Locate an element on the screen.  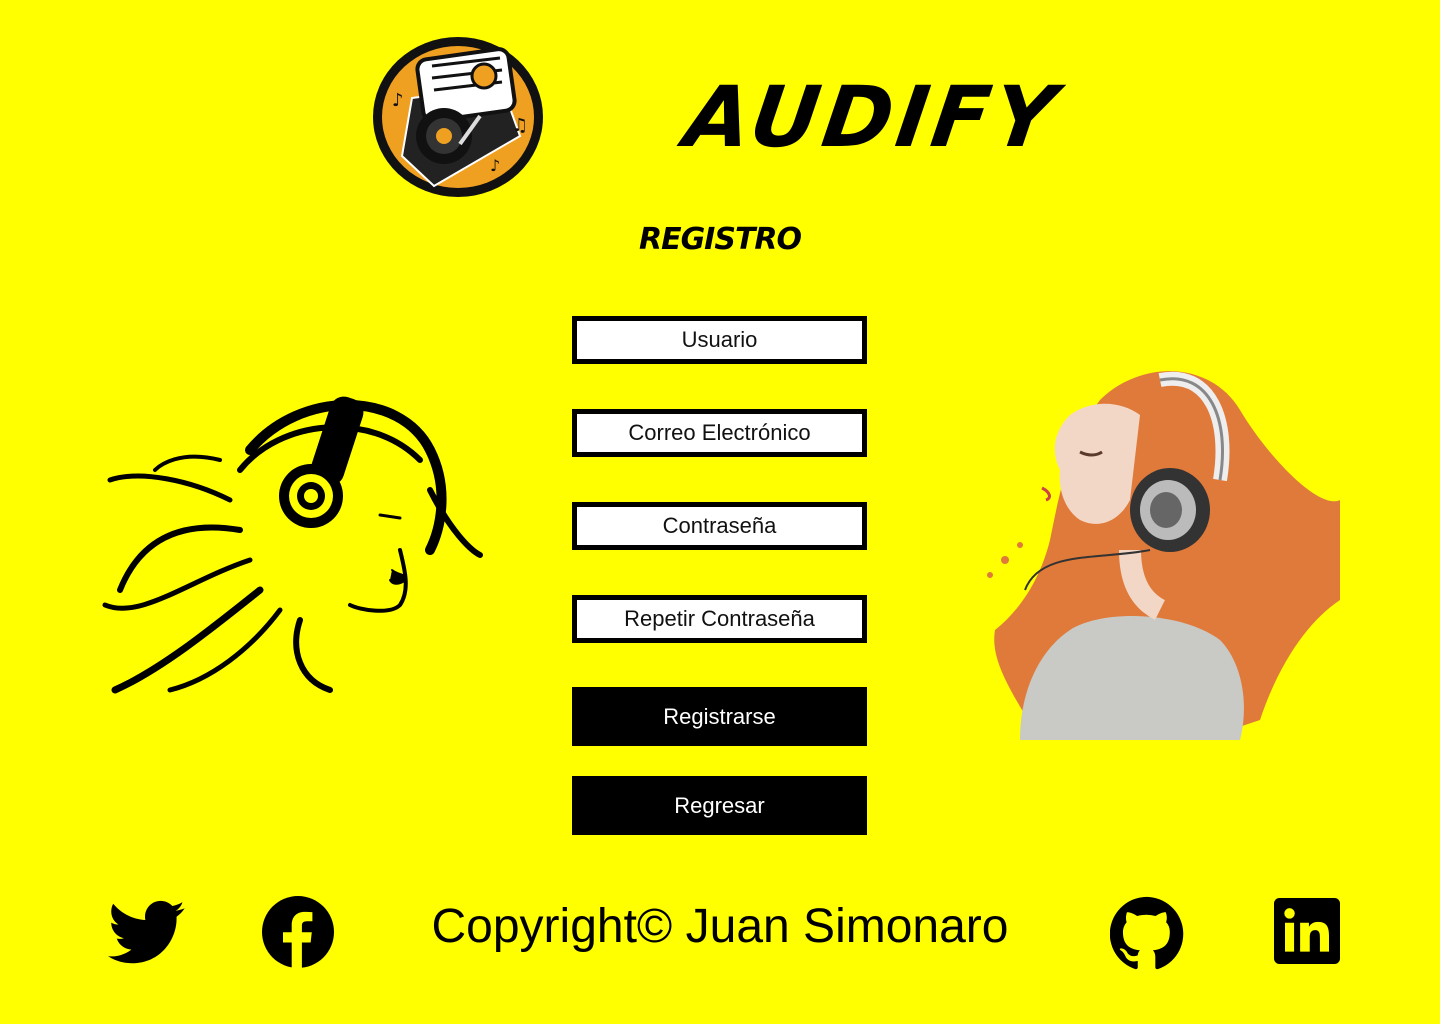
woman-headphones-line-art is located at coordinates (292, 545).